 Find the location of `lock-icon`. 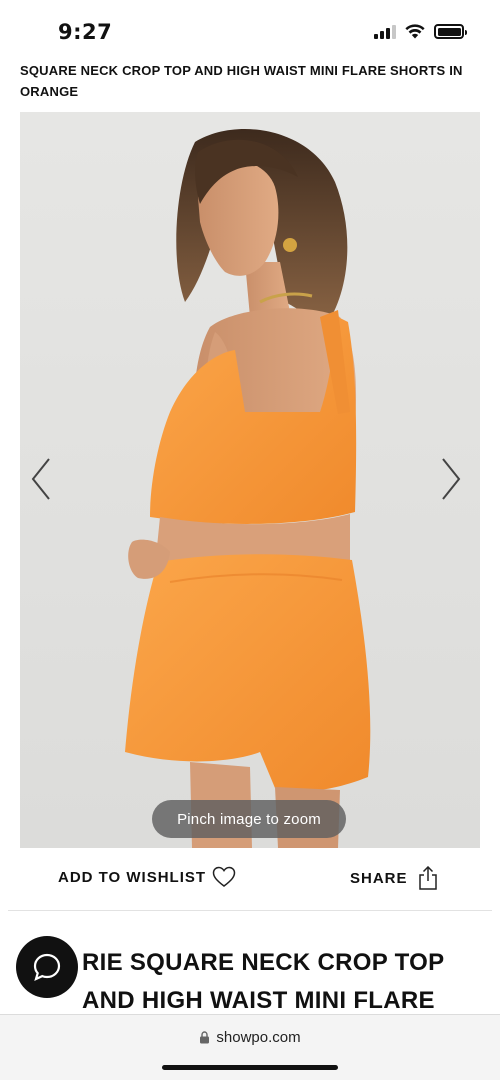

lock-icon is located at coordinates (205, 1037).